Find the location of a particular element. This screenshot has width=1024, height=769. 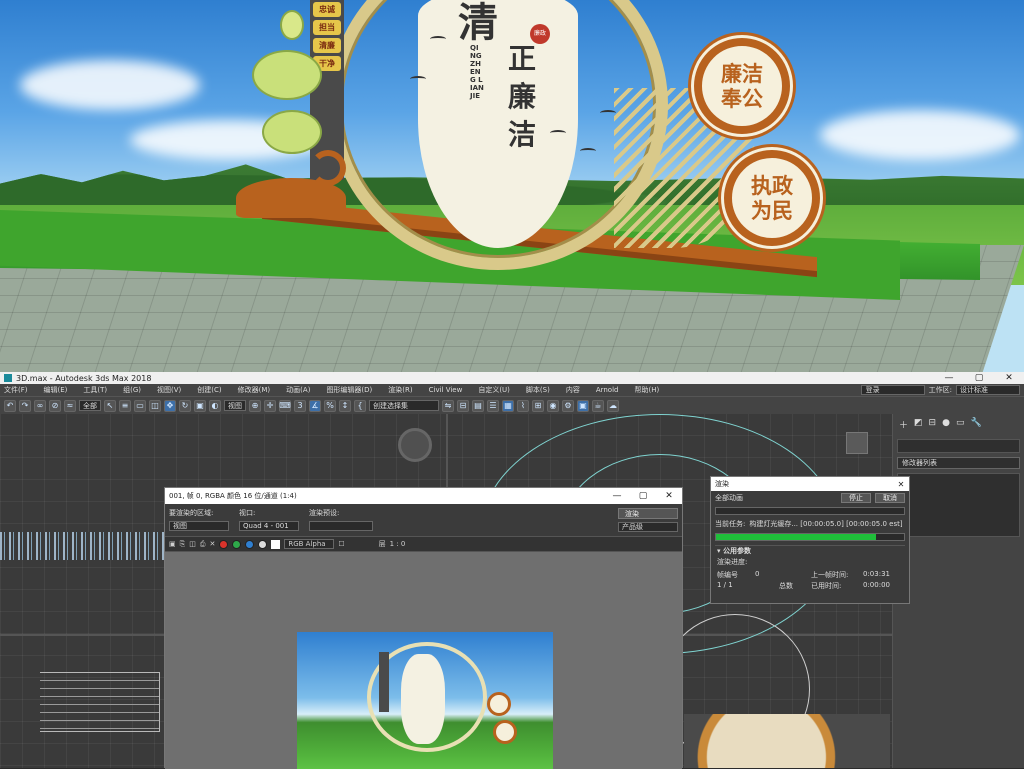

utilities-tab-icon: 🔧 is located at coordinates (975, 424).